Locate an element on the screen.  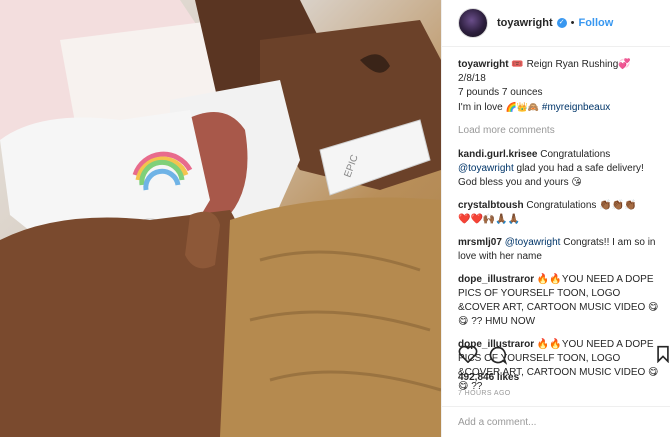
heart-icon is located at coordinates (468, 354).